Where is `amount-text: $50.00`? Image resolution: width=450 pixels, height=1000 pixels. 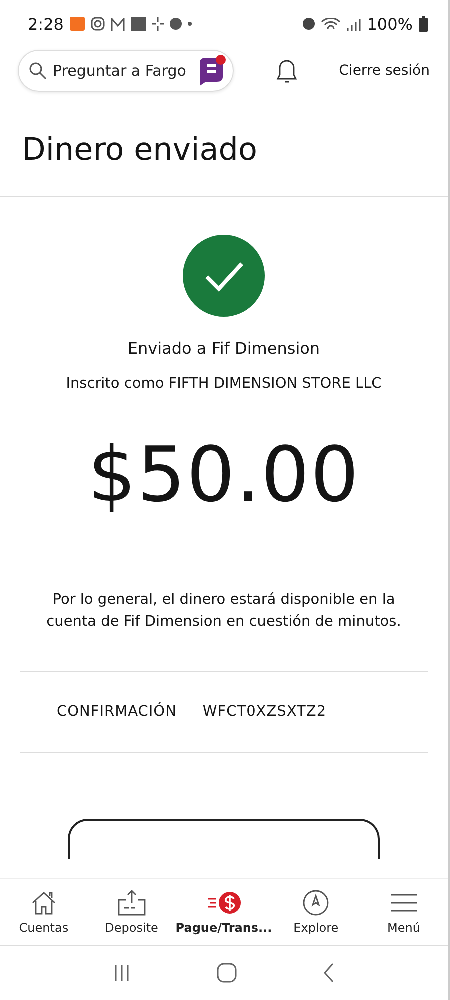 amount-text: $50.00 is located at coordinates (224, 474).